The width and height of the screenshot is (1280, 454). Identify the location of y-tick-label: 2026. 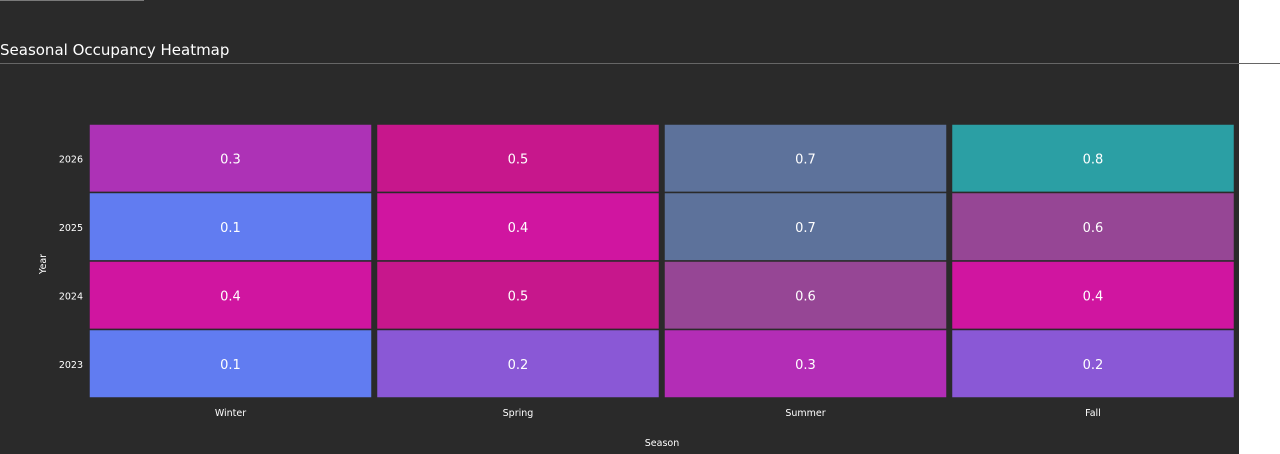
(71, 159).